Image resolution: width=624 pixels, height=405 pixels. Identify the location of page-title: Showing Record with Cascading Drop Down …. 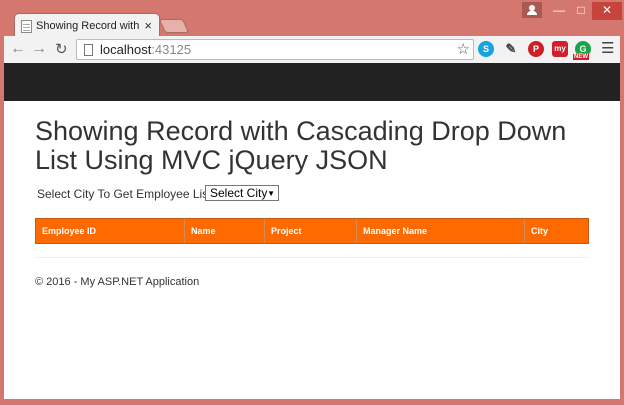
(301, 145).